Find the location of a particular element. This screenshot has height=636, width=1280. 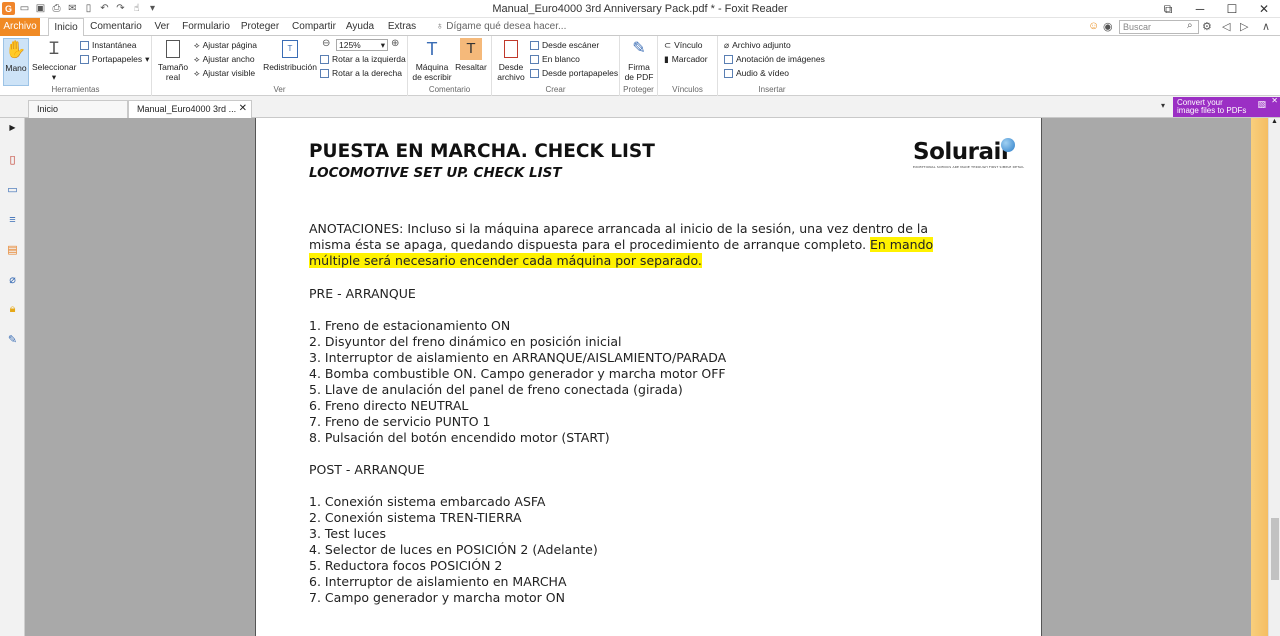

close-tab-icon: ✕ is located at coordinates (243, 109).